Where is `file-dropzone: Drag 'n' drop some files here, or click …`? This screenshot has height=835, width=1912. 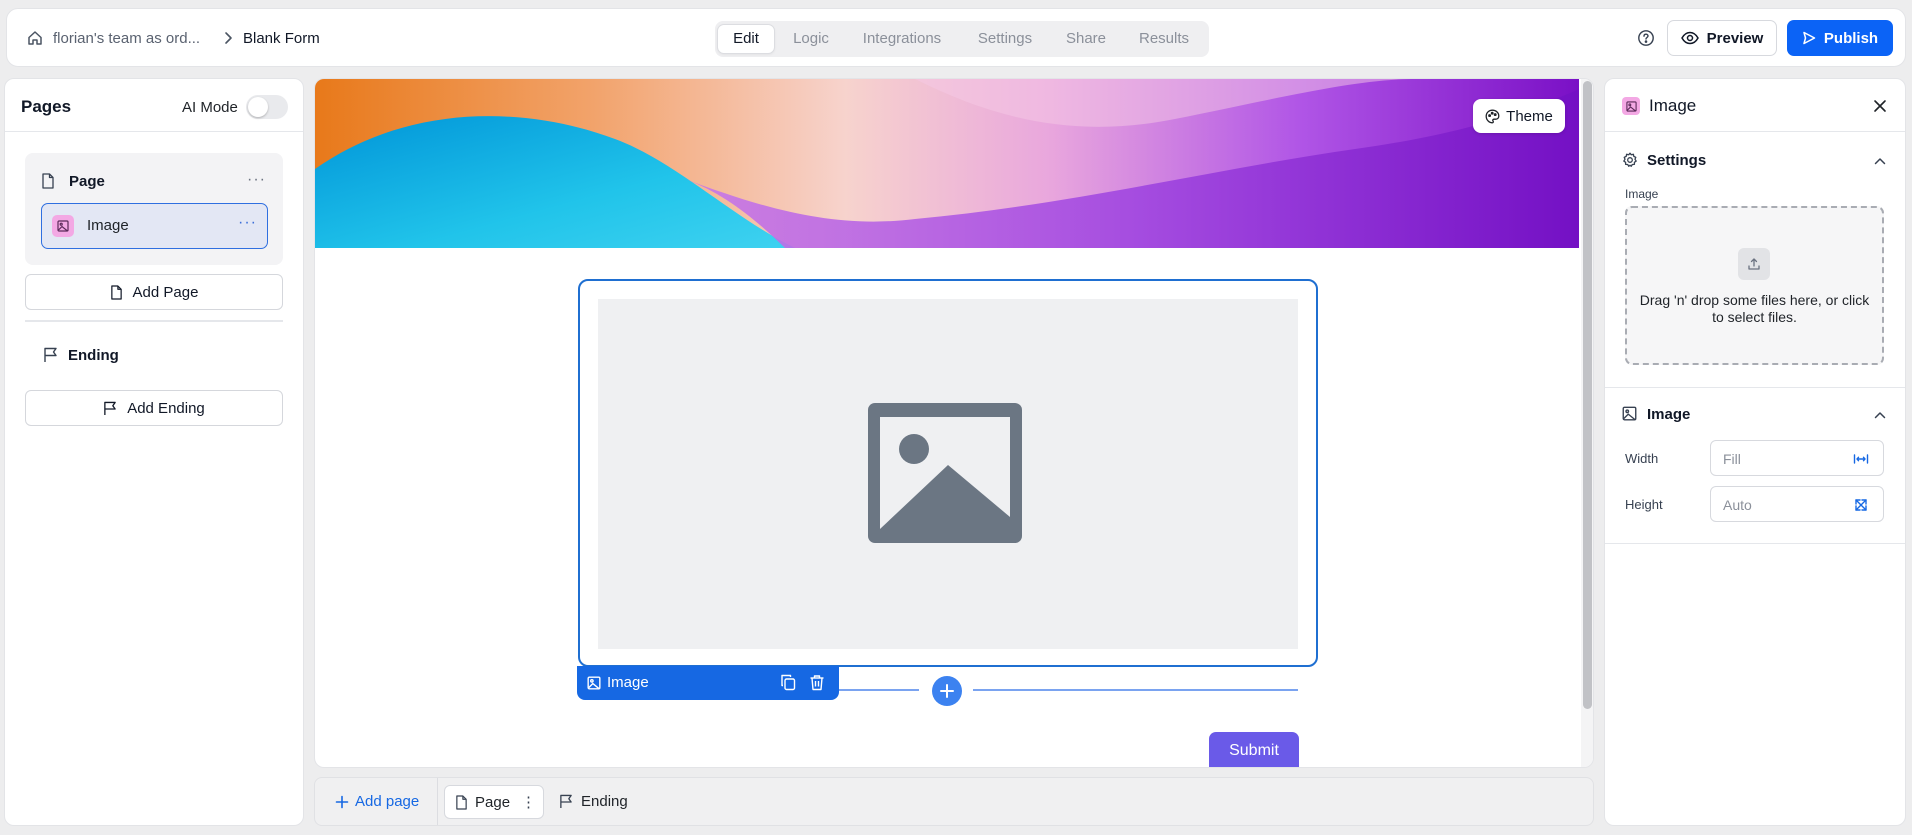
file-dropzone: Drag 'n' drop some files here, or click … is located at coordinates (1754, 285).